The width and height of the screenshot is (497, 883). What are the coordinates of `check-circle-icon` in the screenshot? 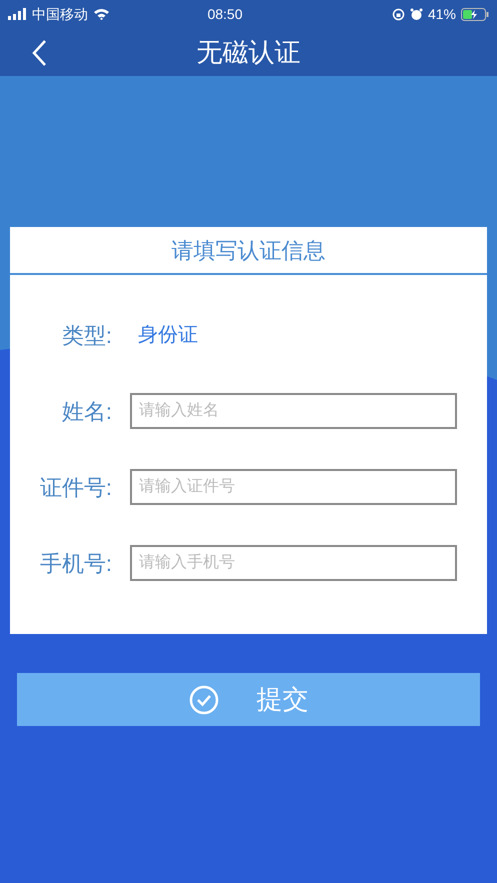 It's located at (203, 699).